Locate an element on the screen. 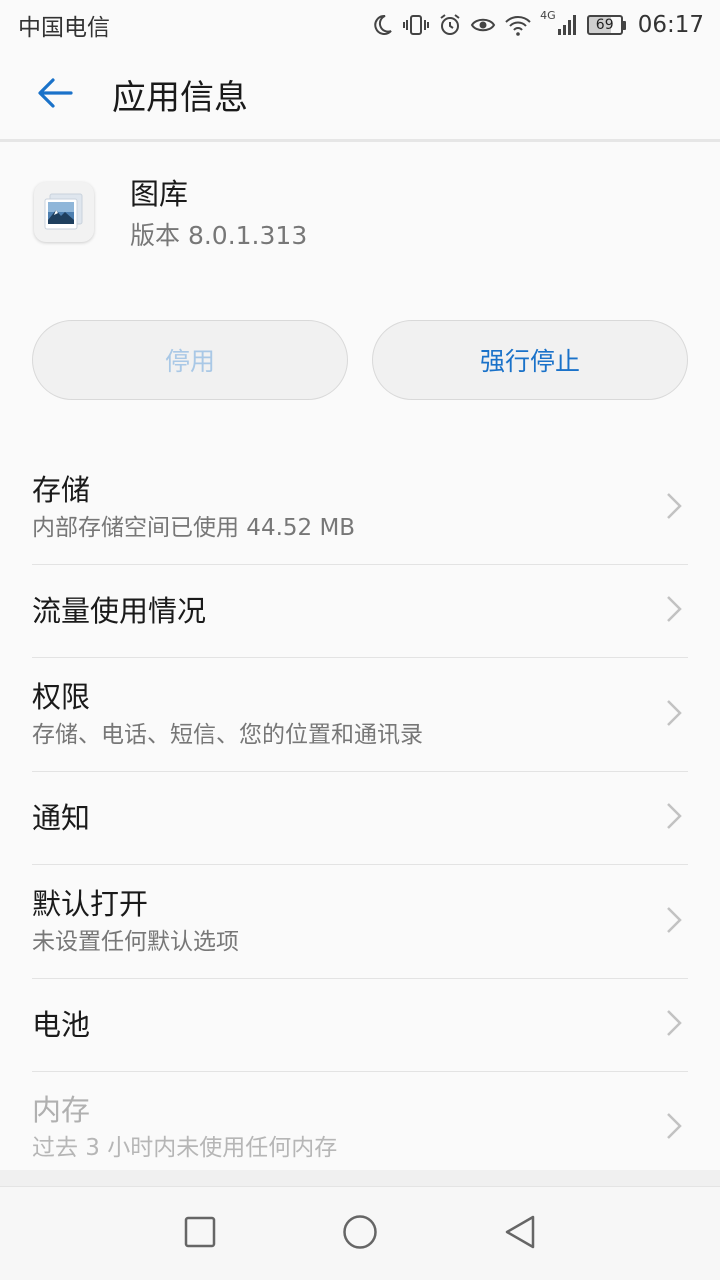 The image size is (720, 1280). arrow-left-icon is located at coordinates (55, 95).